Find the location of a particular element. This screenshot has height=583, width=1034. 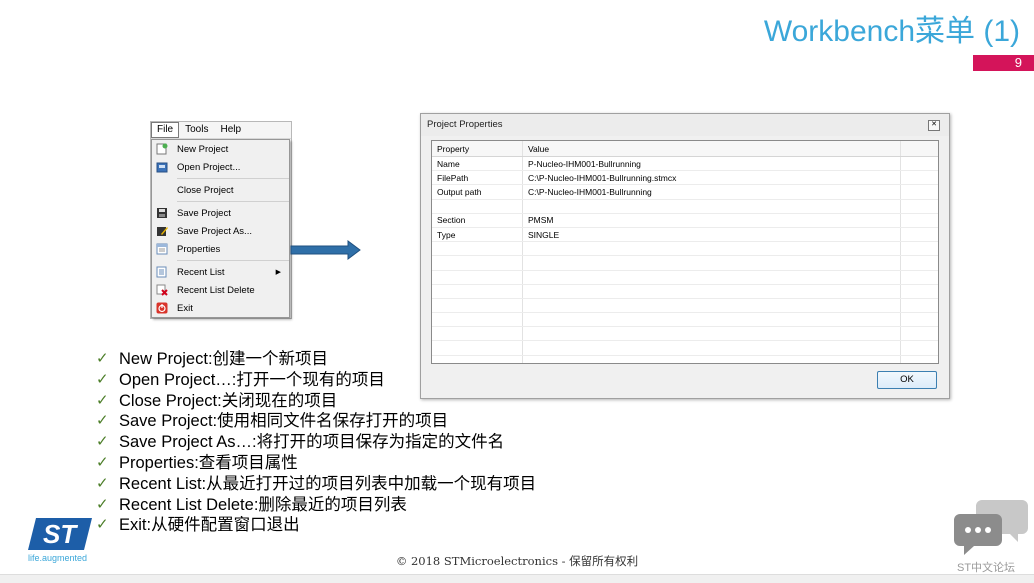

menu-item-close-project: Close Project is located at coordinates (220, 190).